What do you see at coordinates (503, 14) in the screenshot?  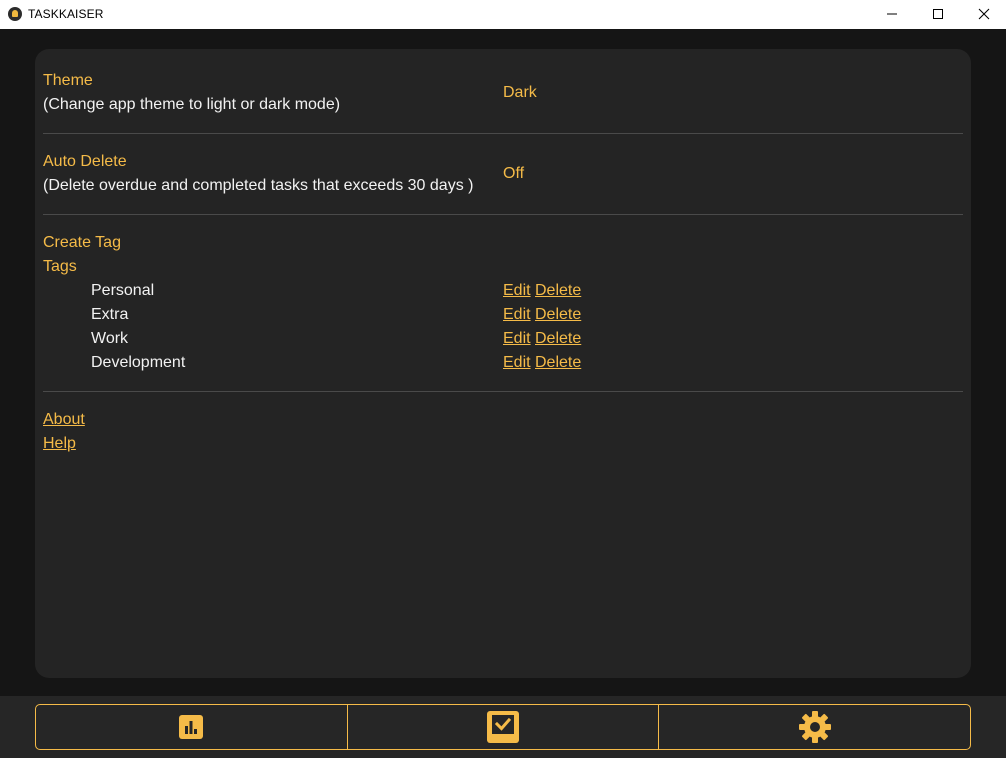 I see `title-bar: TASKKAISER` at bounding box center [503, 14].